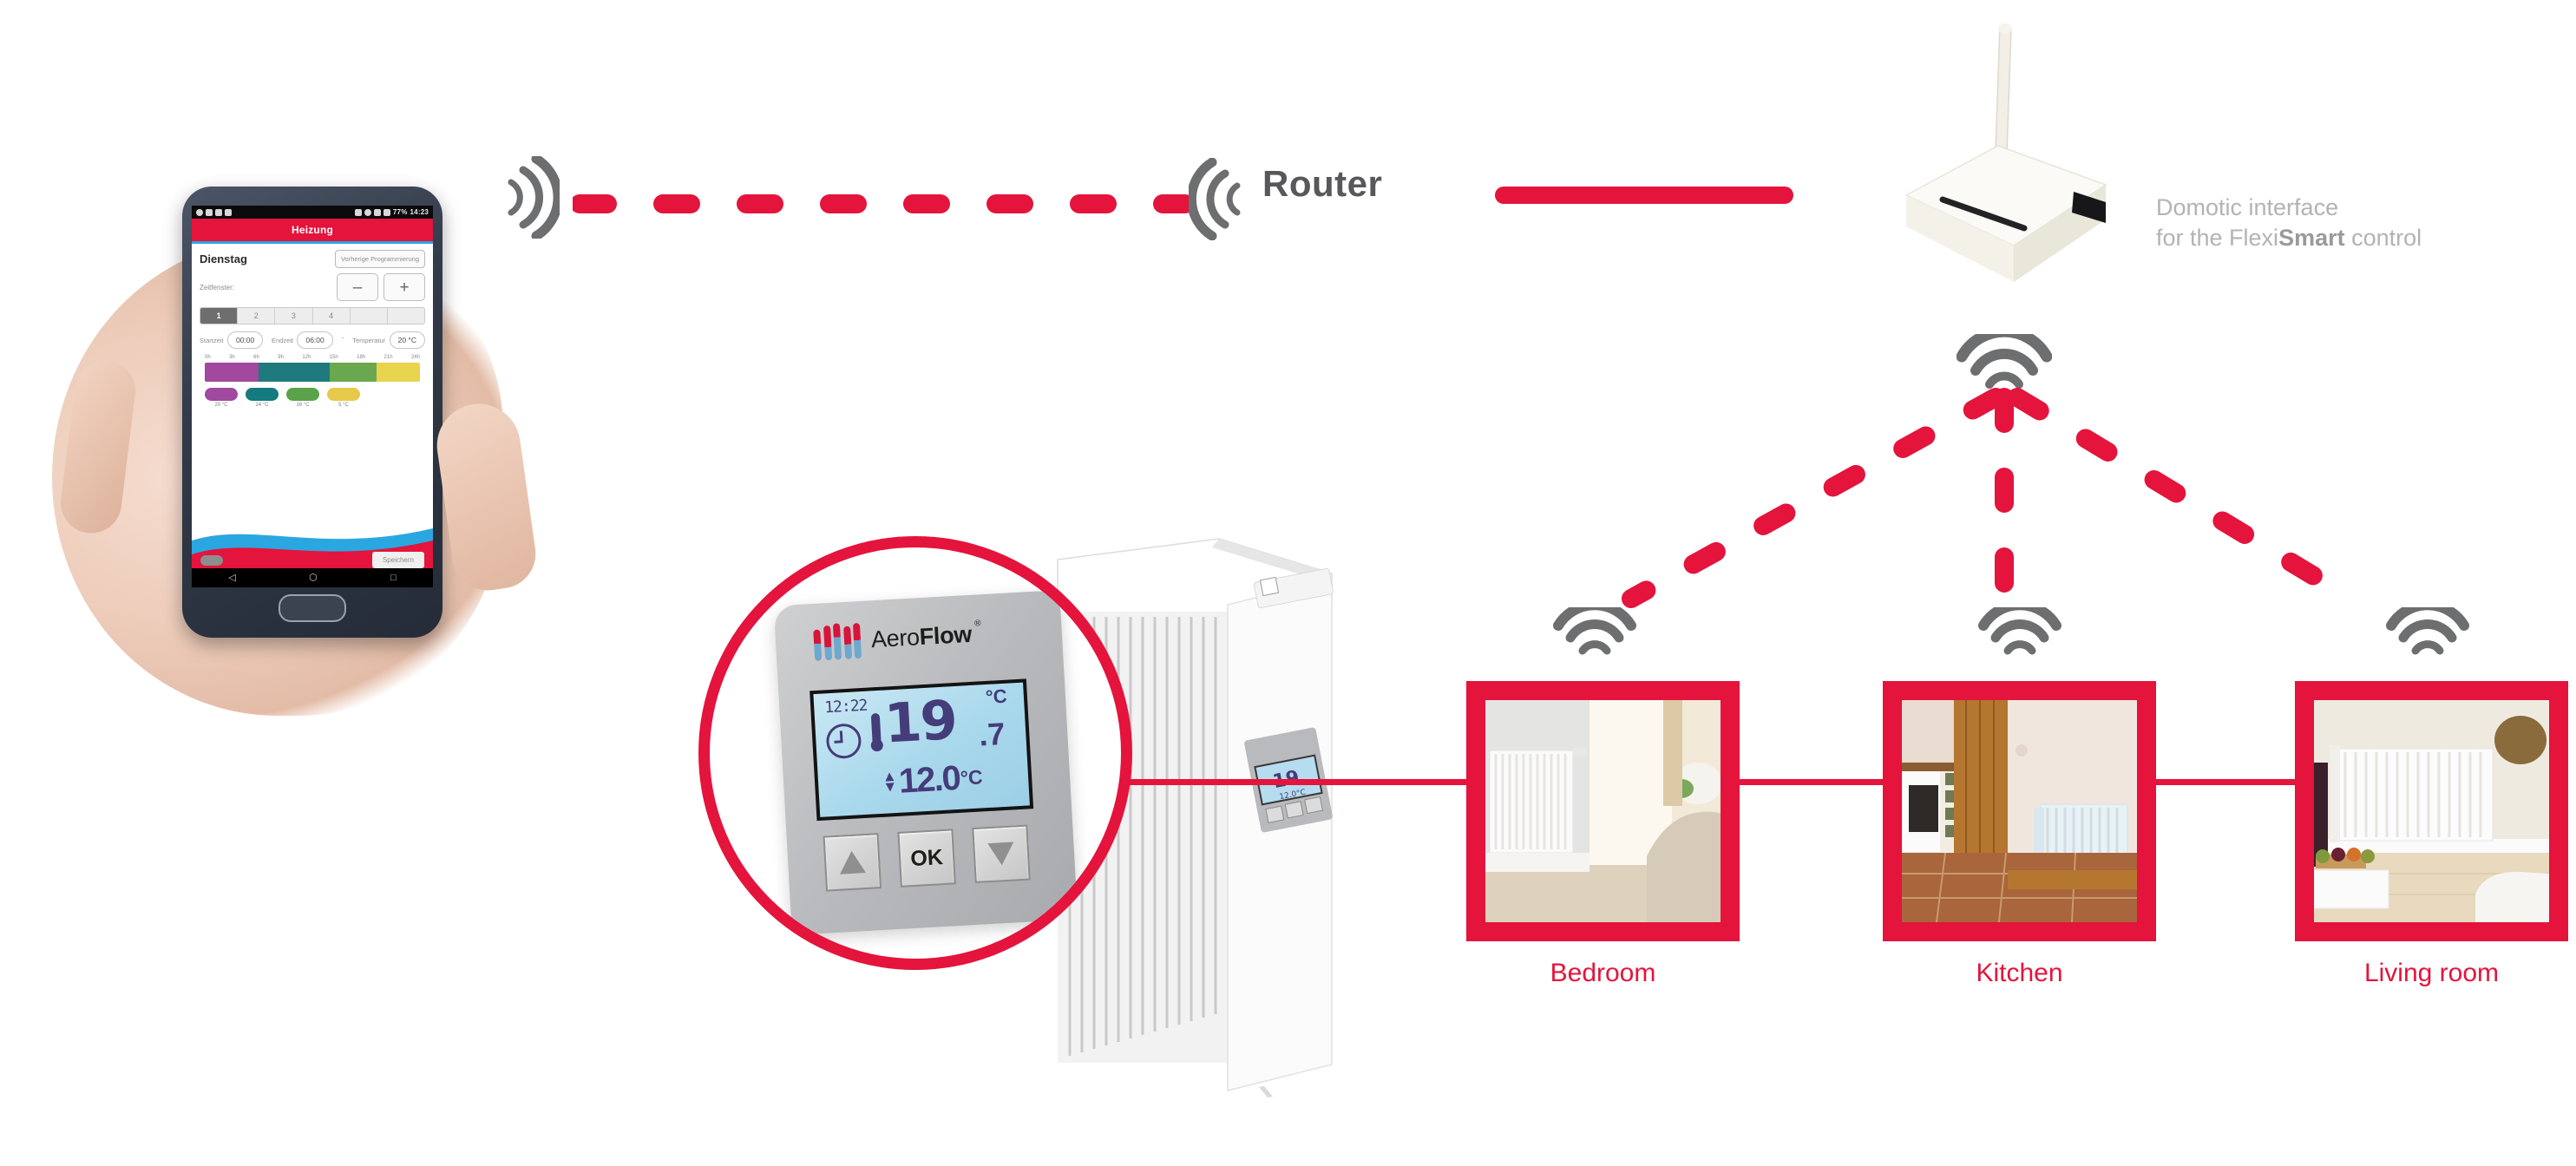  What do you see at coordinates (876, 735) in the screenshot?
I see `thermometer-icon` at bounding box center [876, 735].